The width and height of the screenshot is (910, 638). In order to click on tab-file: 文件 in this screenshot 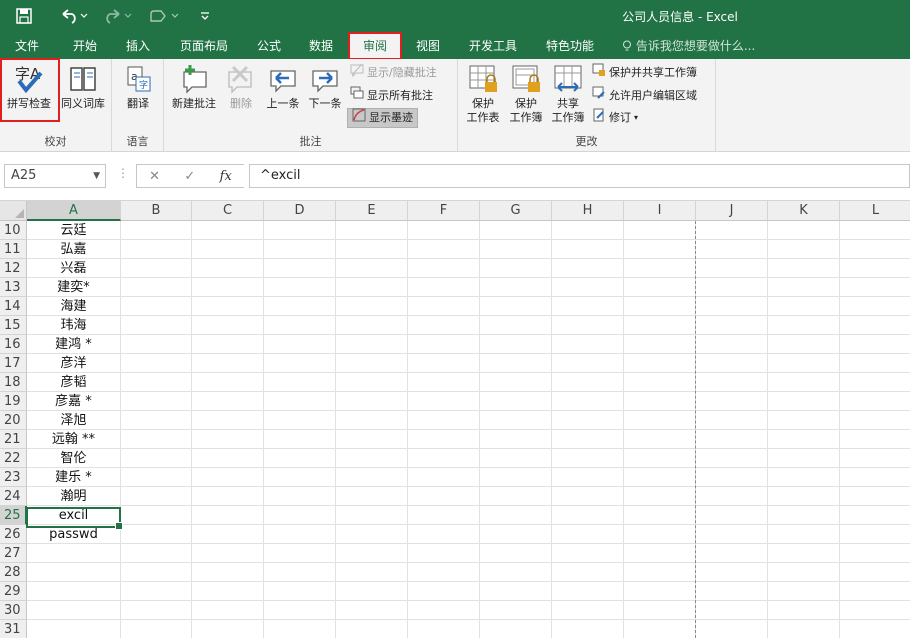, I will do `click(27, 46)`.